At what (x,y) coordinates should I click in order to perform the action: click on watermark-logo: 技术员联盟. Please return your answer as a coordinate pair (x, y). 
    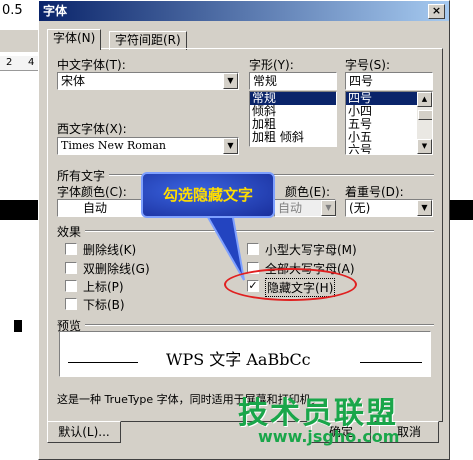
    Looking at the image, I should click on (318, 413).